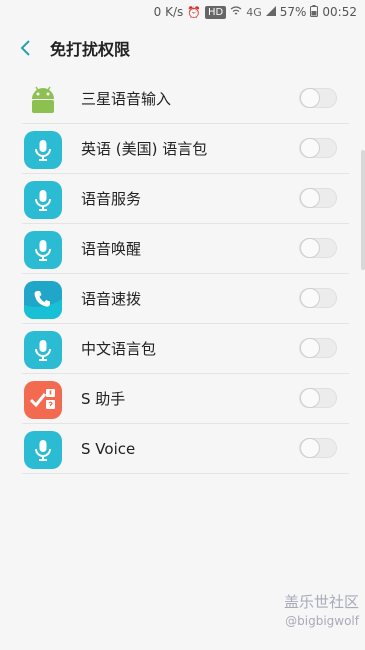  Describe the element at coordinates (182, 399) in the screenshot. I see `list-item: S 助手` at that location.